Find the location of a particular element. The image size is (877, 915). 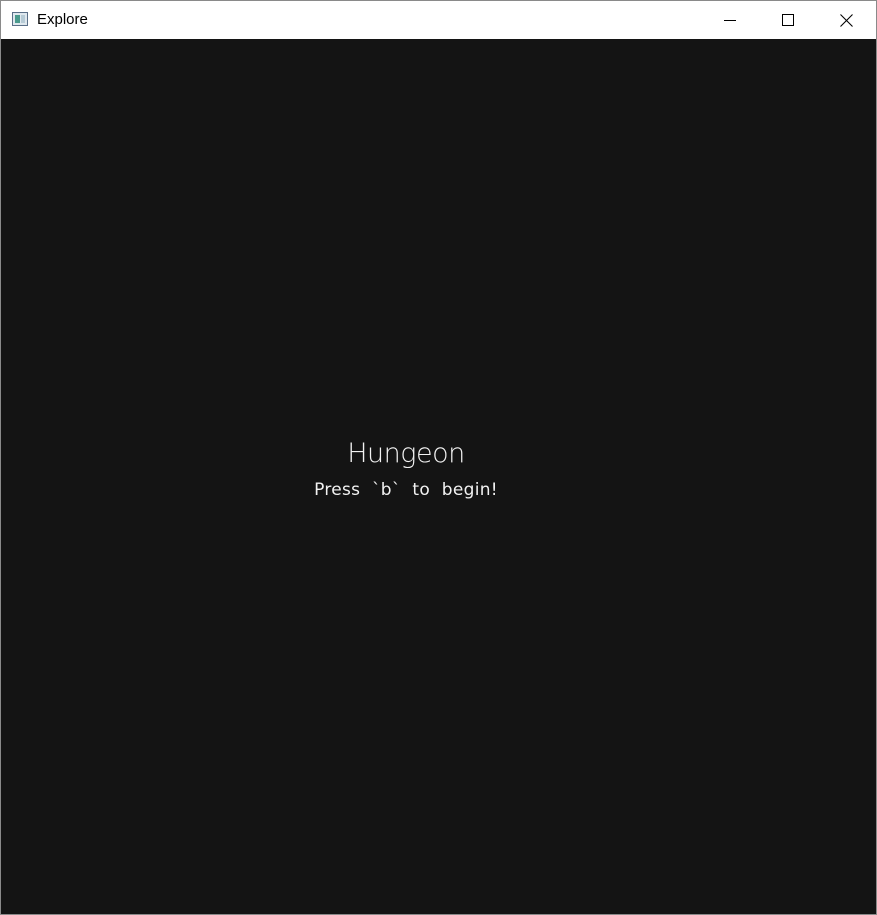

minimize-icon is located at coordinates (730, 20).